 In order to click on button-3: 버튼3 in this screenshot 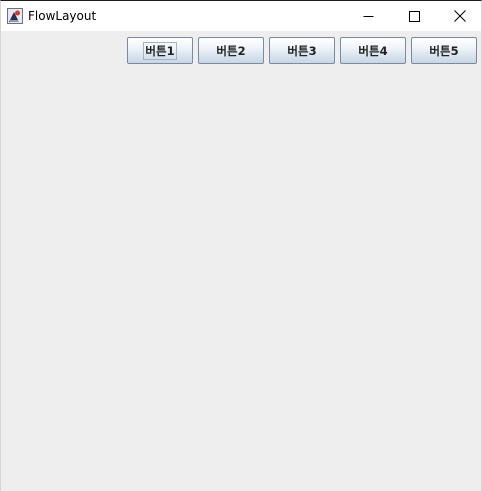, I will do `click(302, 50)`.